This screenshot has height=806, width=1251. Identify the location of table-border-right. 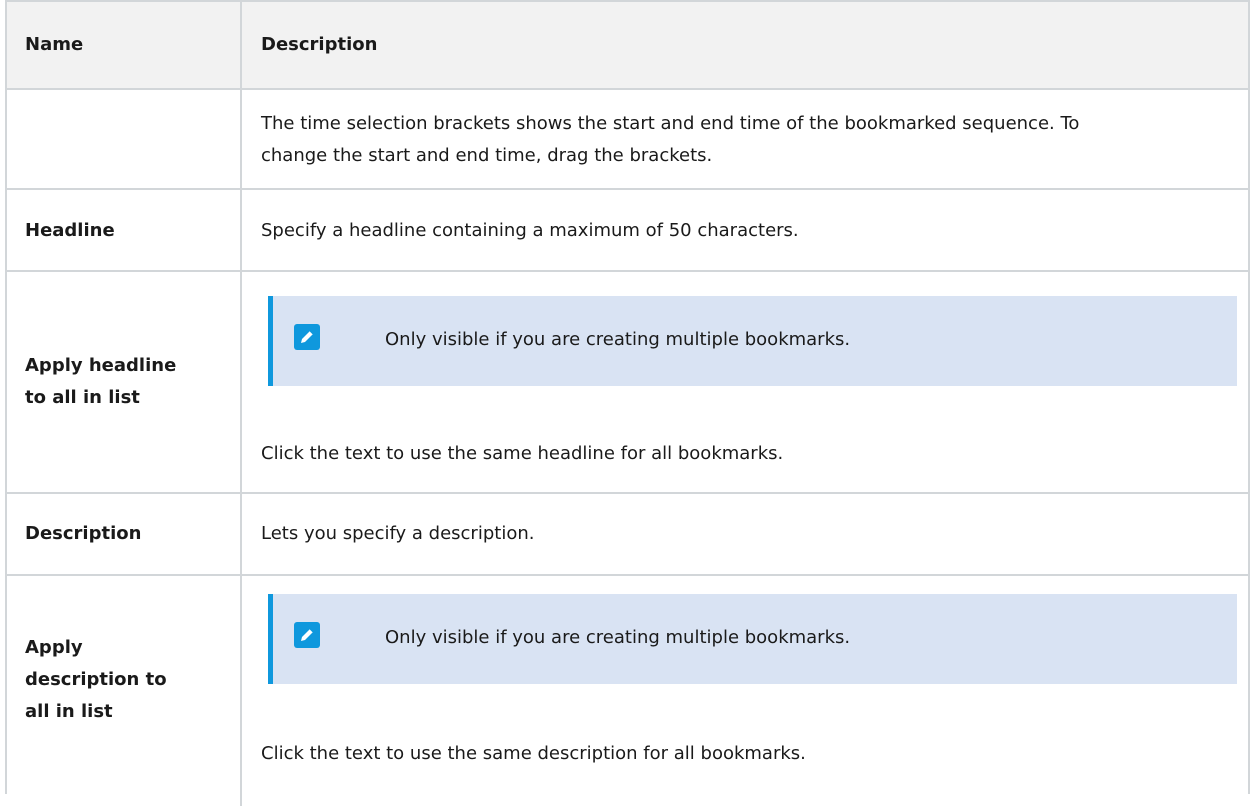
(1249, 397).